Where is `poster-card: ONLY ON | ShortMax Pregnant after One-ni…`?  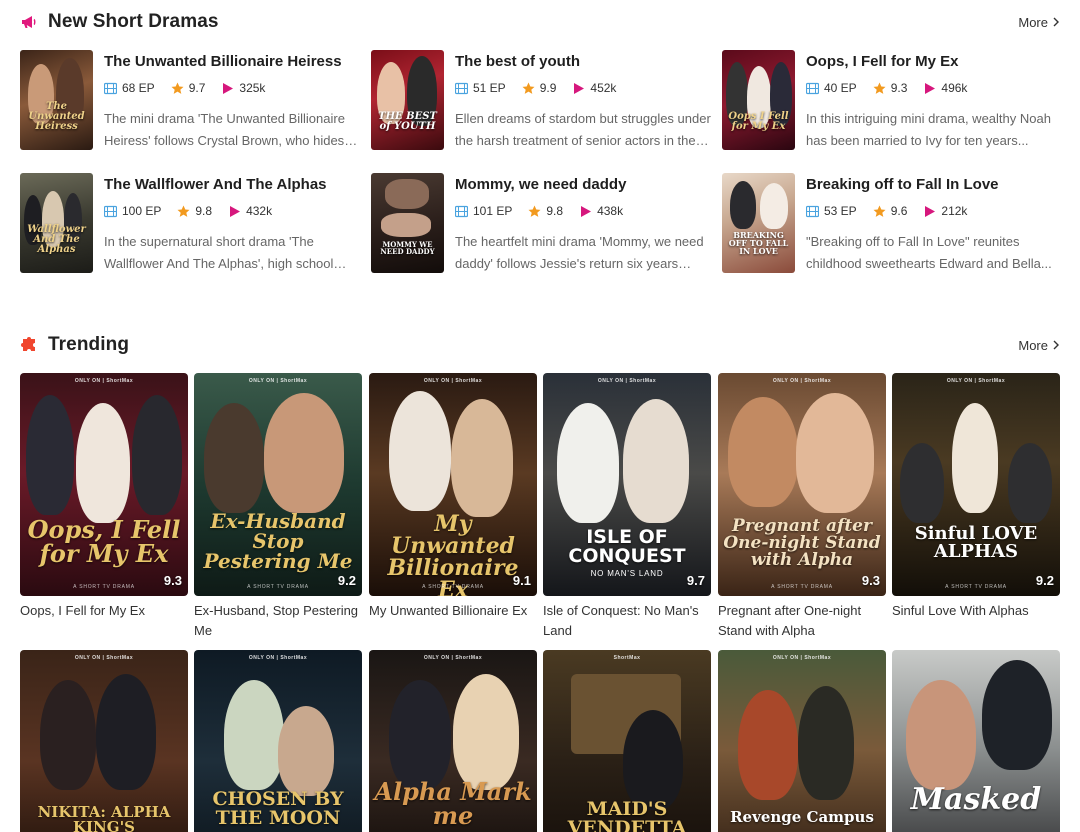 poster-card: ONLY ON | ShortMax Pregnant after One-ni… is located at coordinates (802, 507).